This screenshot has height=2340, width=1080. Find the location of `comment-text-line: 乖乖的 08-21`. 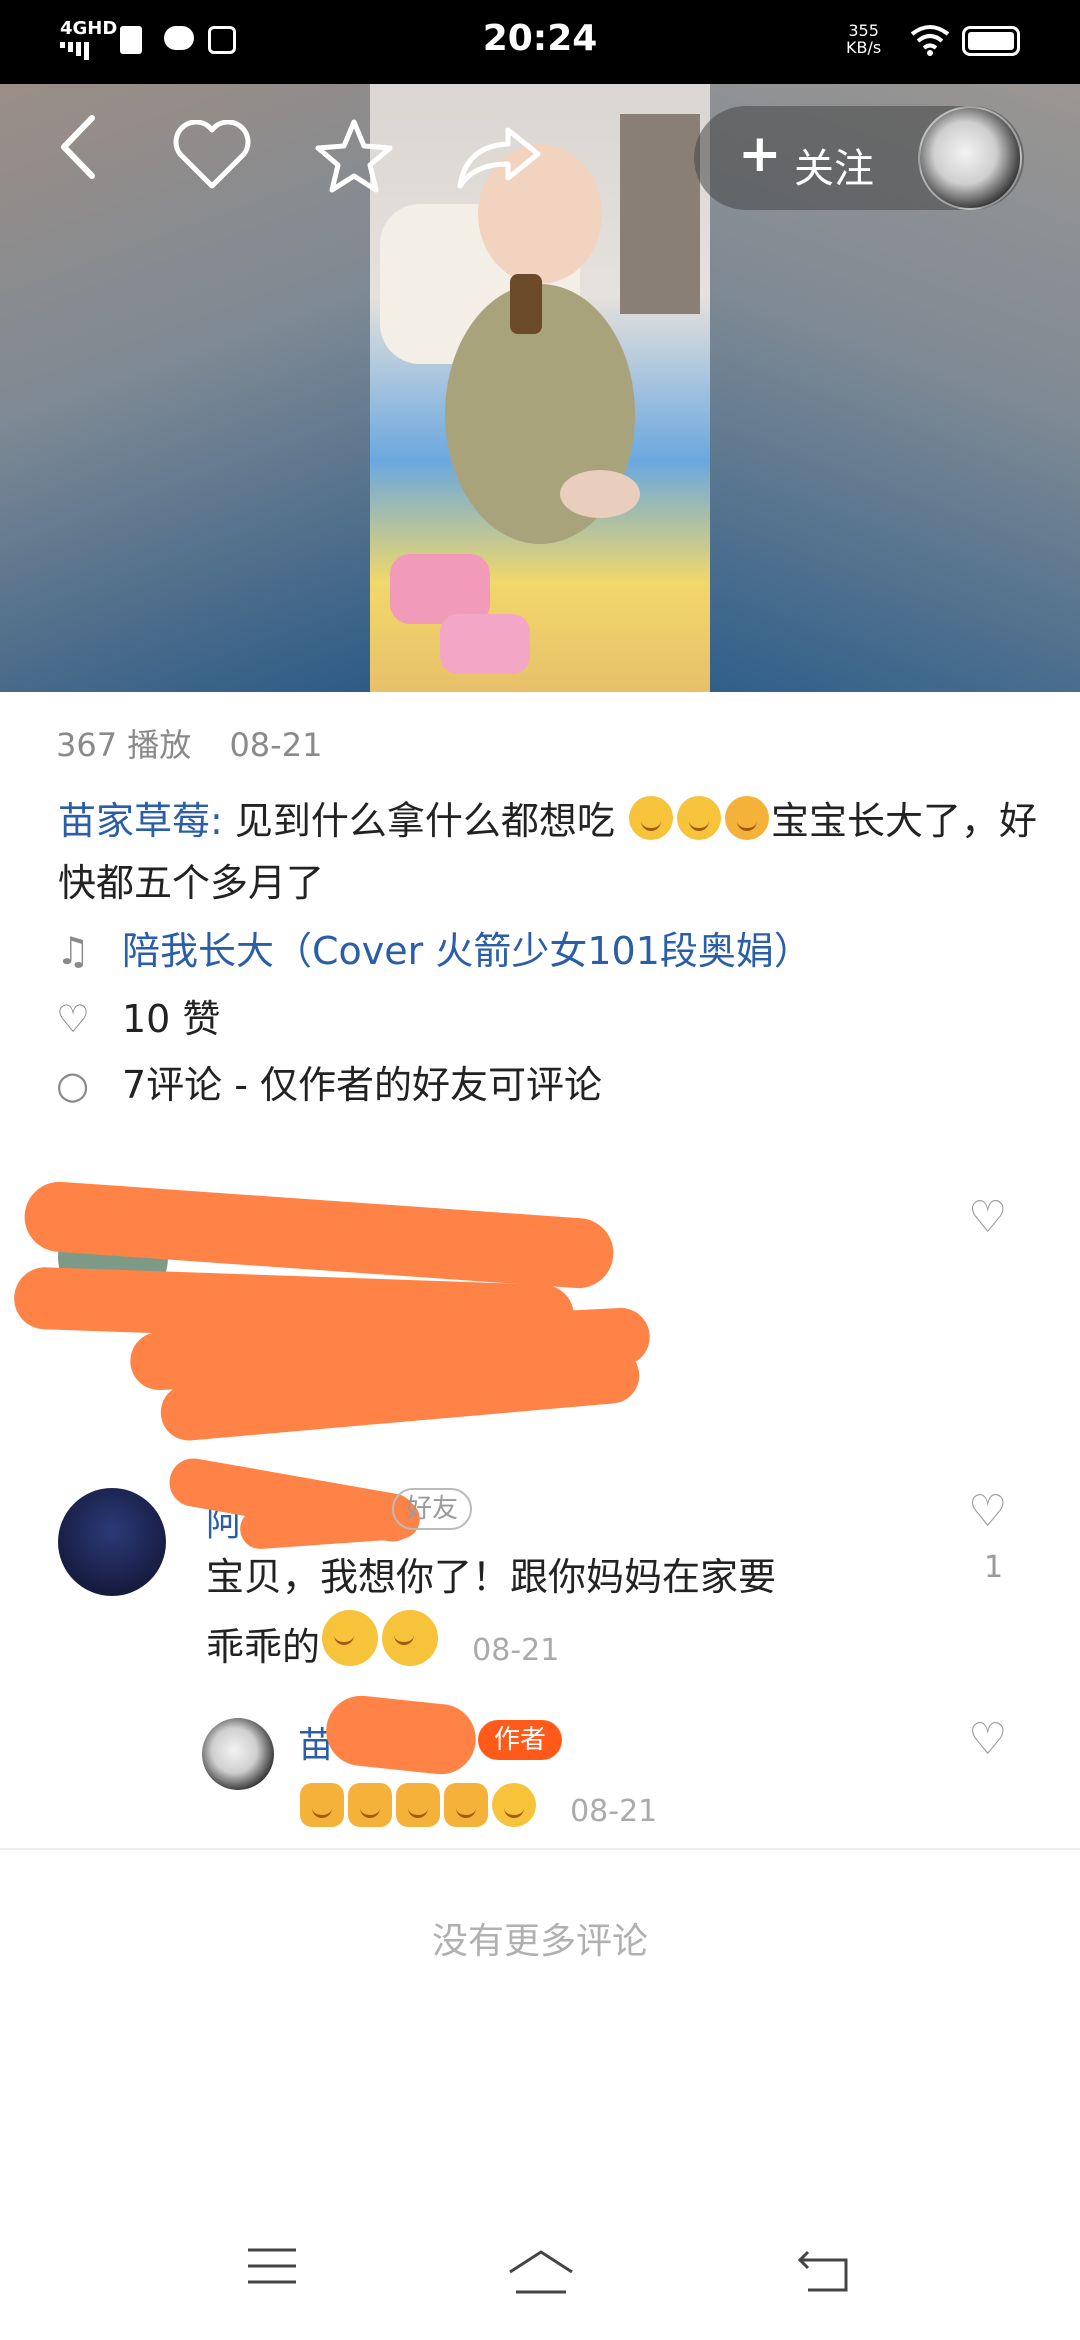

comment-text-line: 乖乖的 08-21 is located at coordinates (586, 1647).